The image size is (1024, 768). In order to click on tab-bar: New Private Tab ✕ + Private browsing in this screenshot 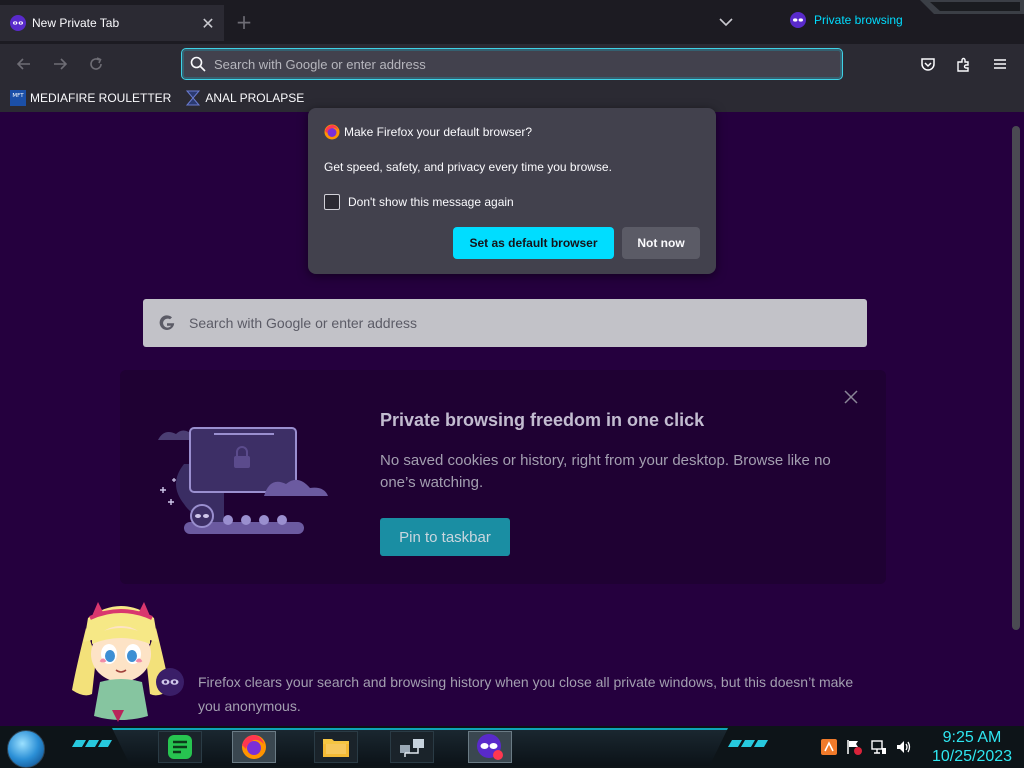, I will do `click(512, 22)`.